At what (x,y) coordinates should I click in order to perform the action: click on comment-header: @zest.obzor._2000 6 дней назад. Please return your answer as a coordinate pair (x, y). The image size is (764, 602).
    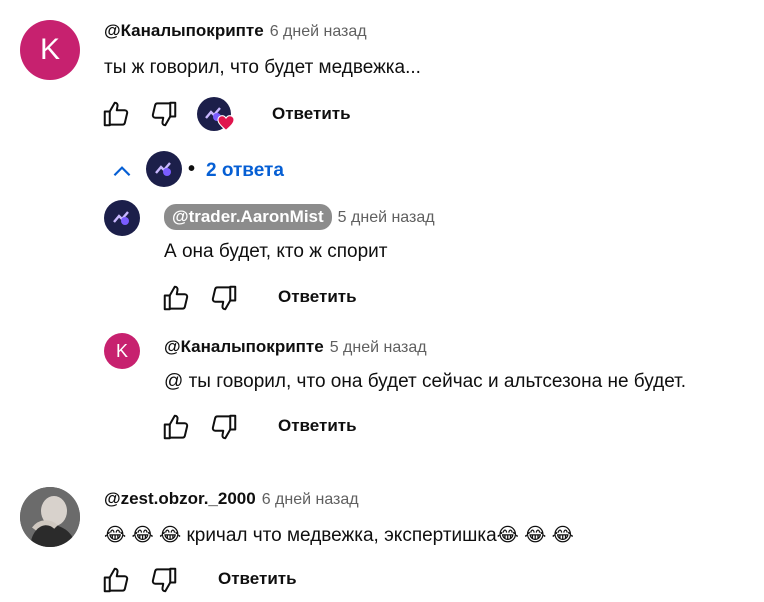
    Looking at the image, I should click on (231, 499).